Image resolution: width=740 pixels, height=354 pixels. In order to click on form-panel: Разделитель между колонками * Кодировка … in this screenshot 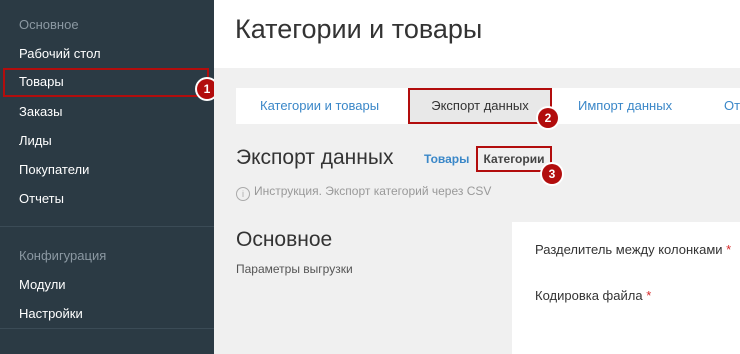, I will do `click(626, 288)`.